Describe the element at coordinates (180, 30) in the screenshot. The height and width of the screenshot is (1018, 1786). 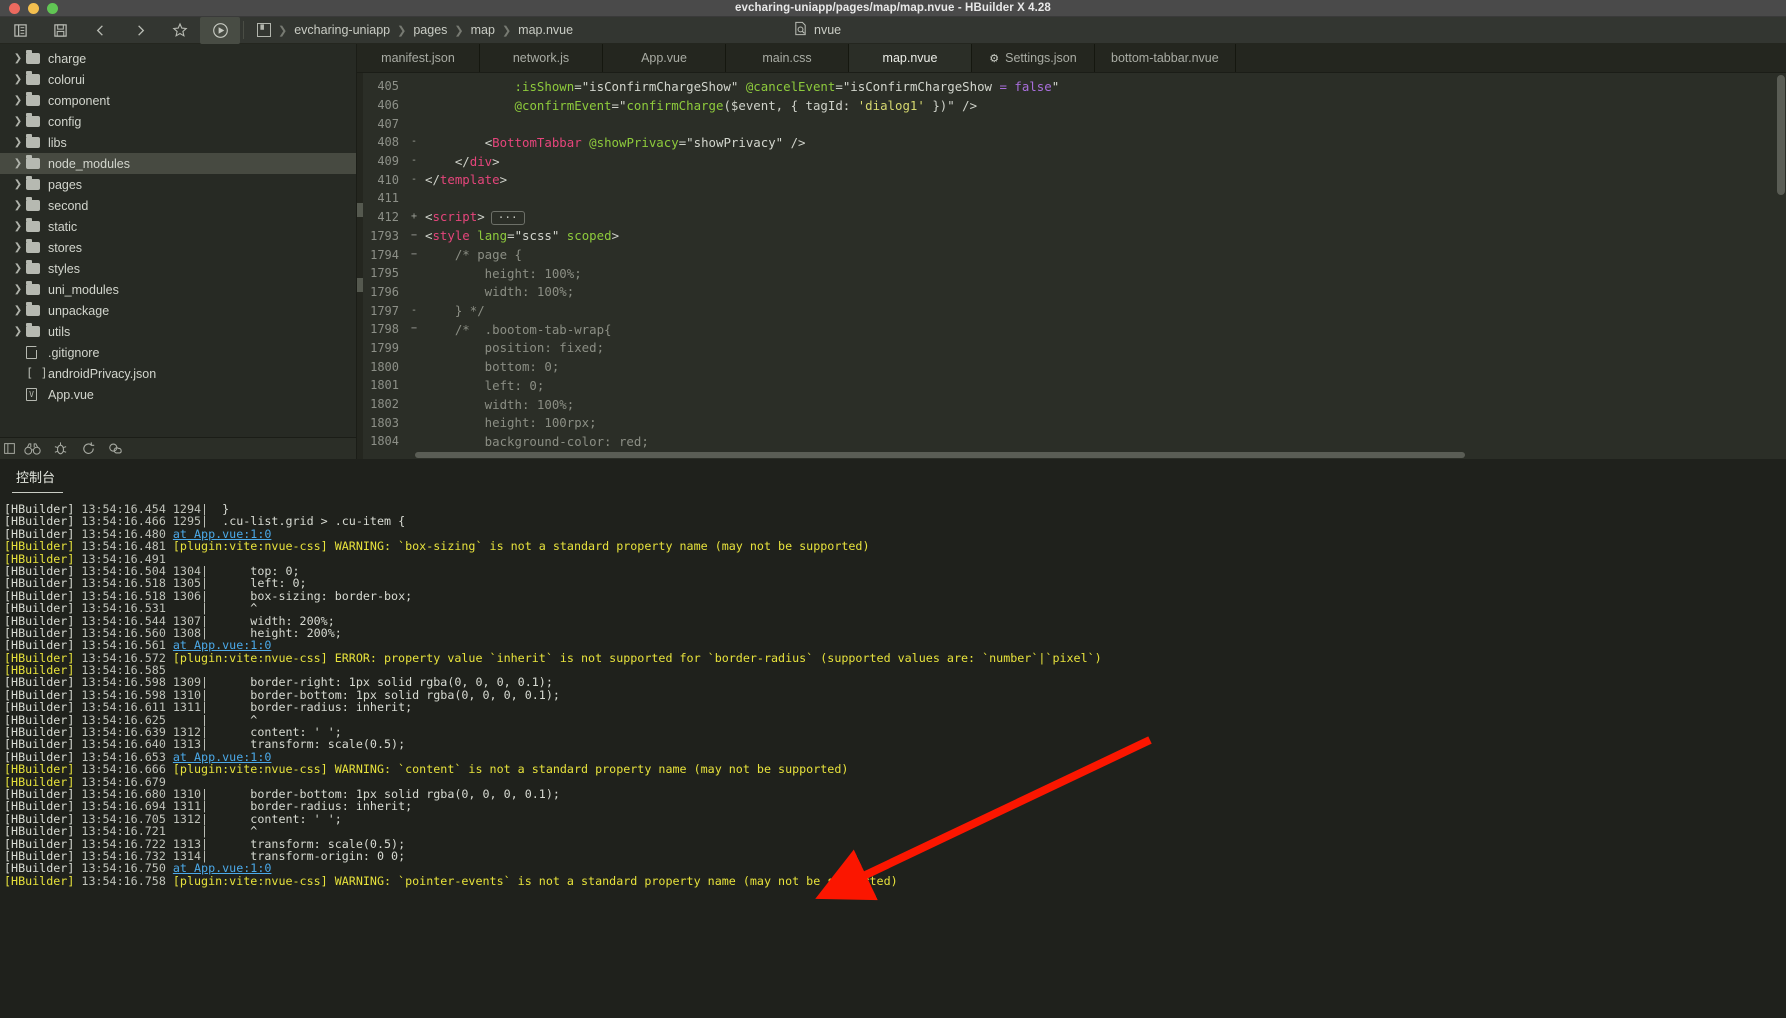
I see `star-icon` at that location.